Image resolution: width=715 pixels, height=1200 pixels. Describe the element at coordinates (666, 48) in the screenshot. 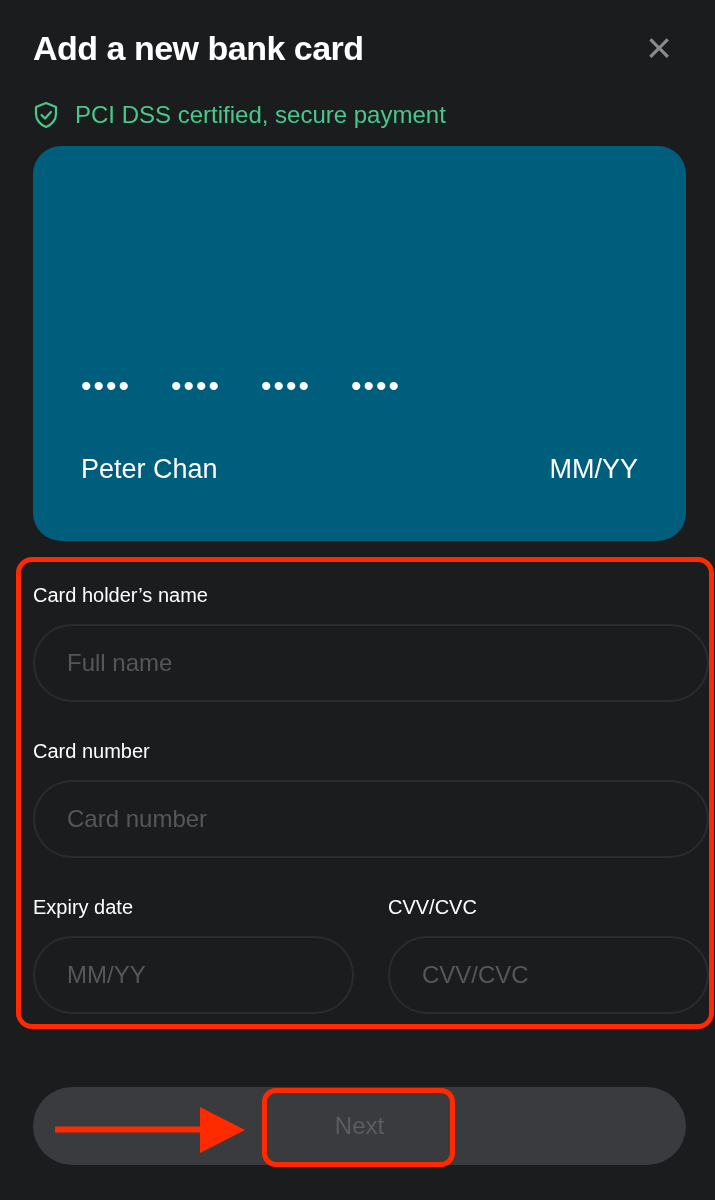

I see `close-button: ×` at that location.